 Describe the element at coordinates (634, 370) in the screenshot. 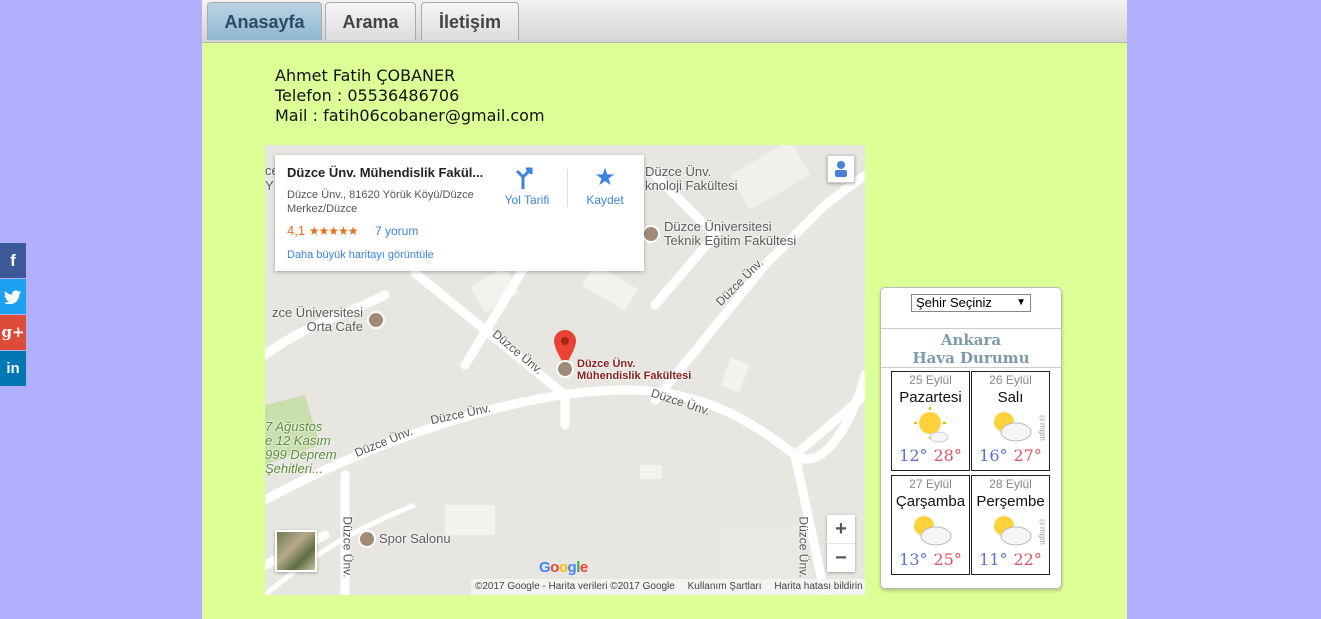

I see `map-label-muh: Düzce Ünv. Mühendislik Fakültesi` at that location.